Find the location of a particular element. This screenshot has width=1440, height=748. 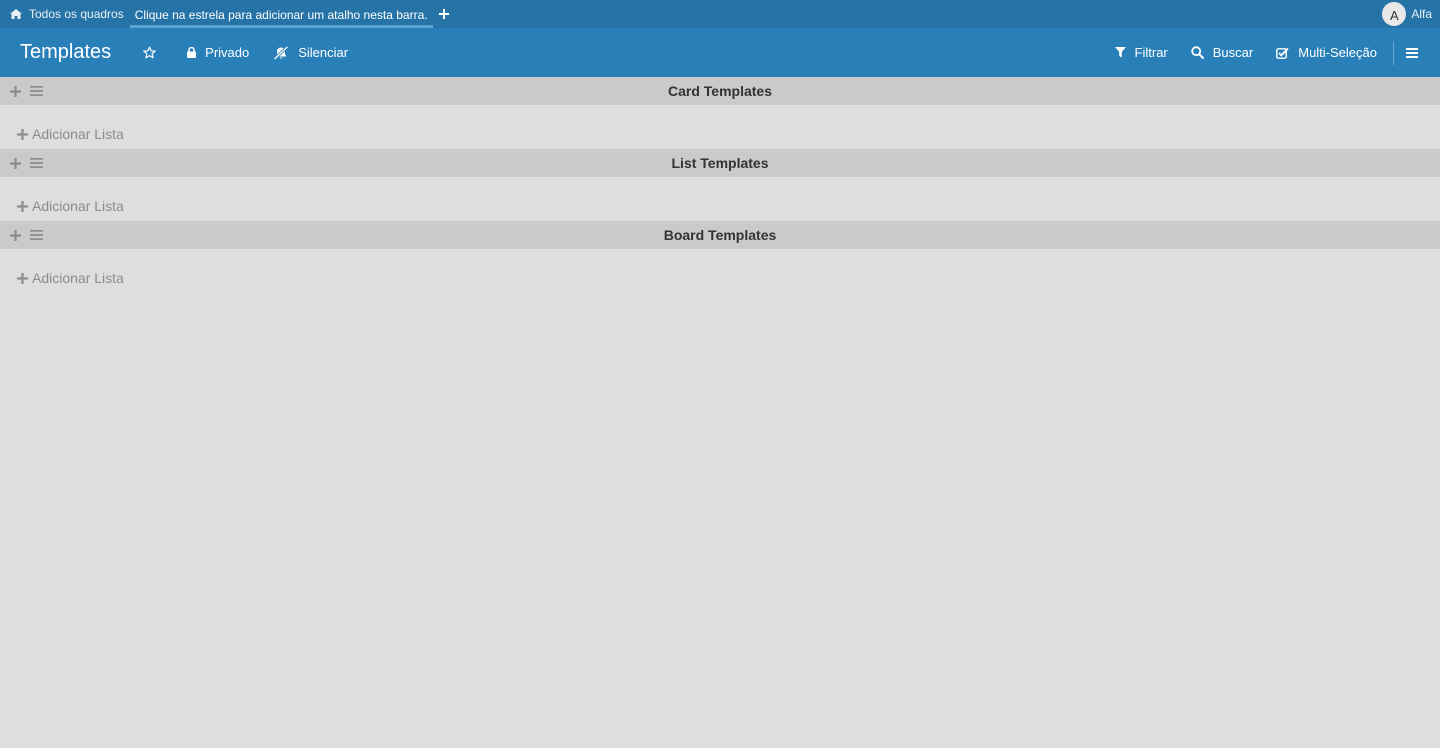

username: Alfa is located at coordinates (1421, 14).